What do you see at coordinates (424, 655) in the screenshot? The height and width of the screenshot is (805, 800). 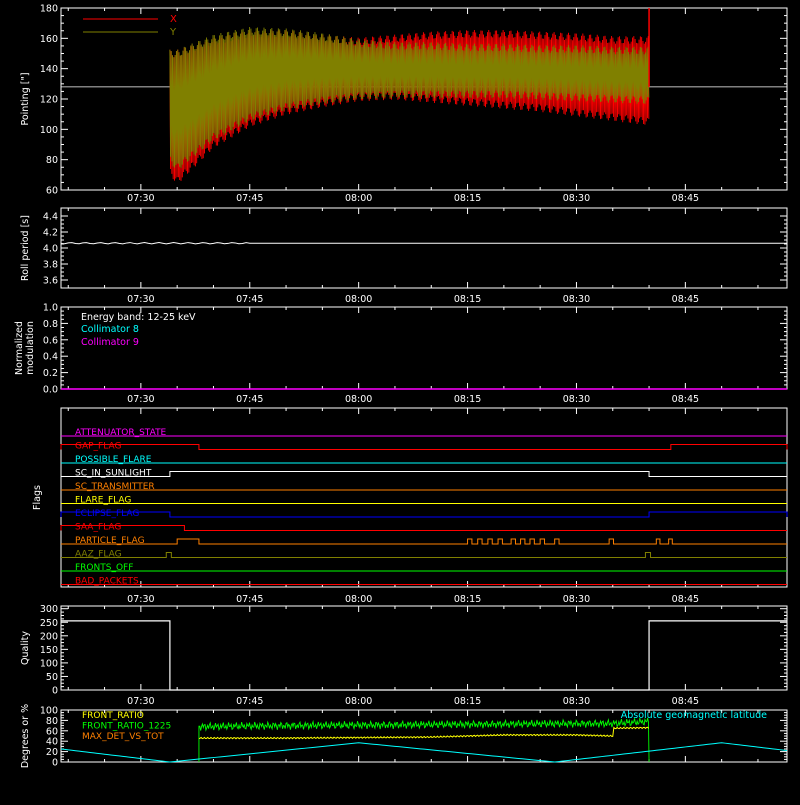 I see `quality-line` at bounding box center [424, 655].